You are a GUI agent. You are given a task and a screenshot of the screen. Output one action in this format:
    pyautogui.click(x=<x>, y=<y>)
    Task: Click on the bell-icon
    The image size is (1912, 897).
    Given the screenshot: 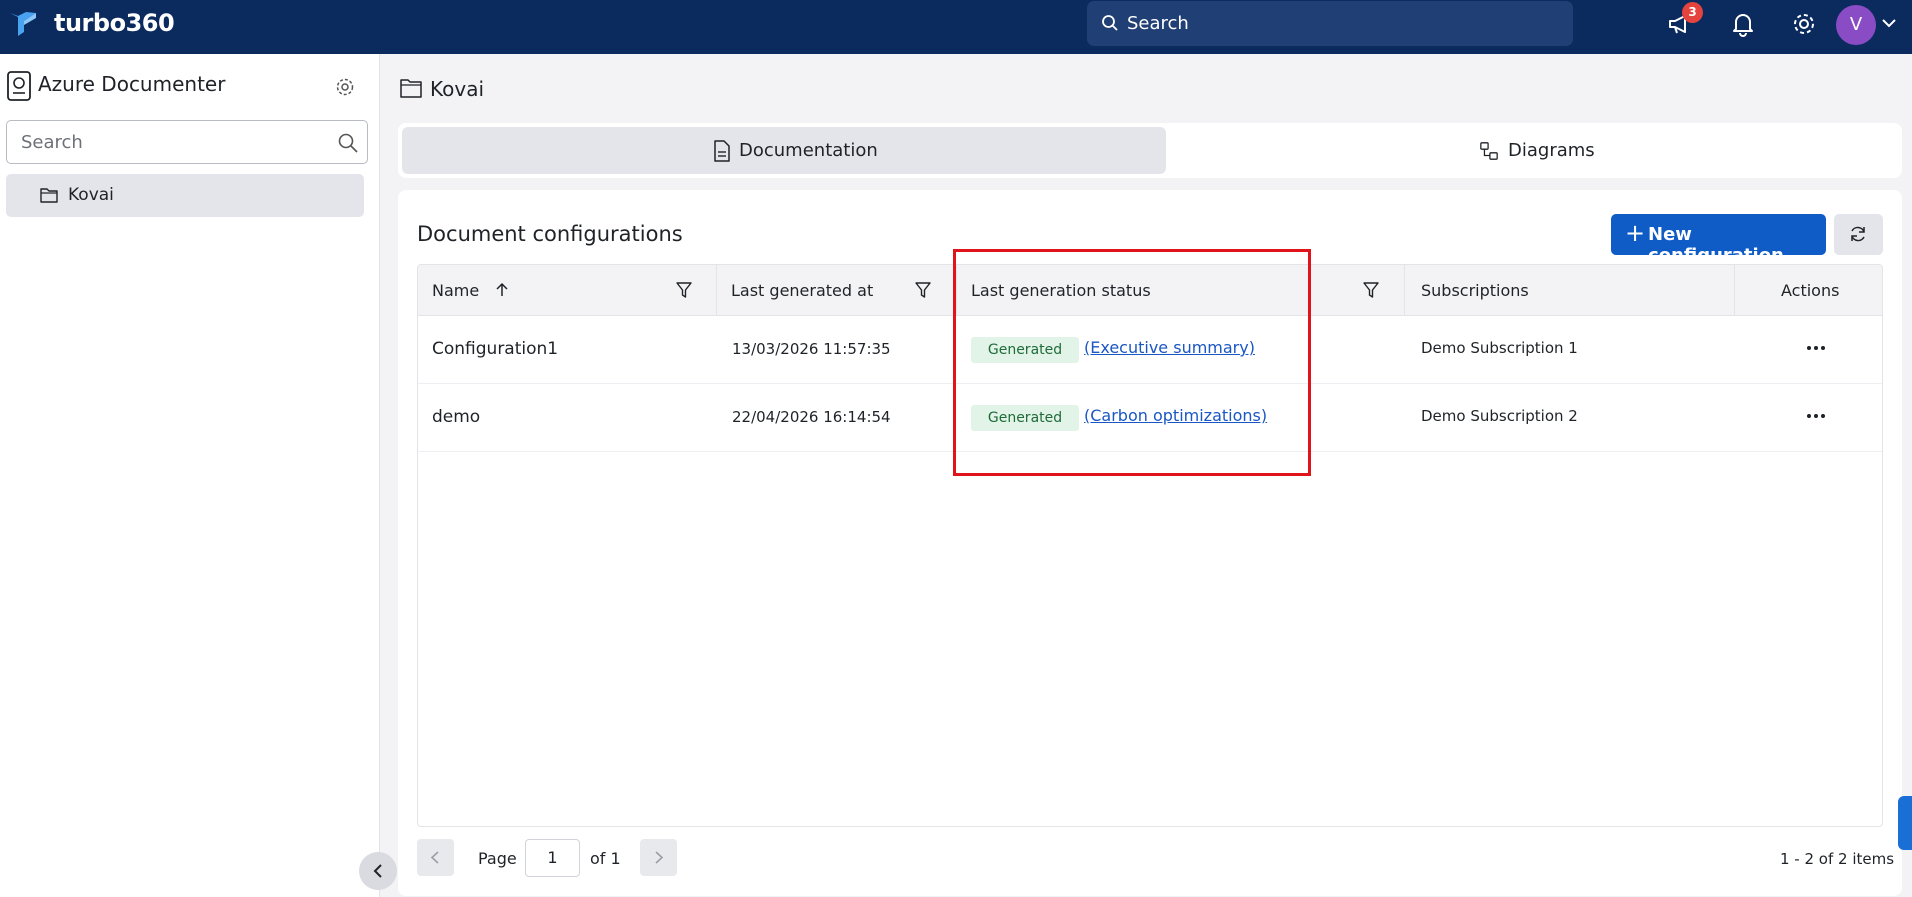 What is the action you would take?
    pyautogui.click(x=1743, y=24)
    